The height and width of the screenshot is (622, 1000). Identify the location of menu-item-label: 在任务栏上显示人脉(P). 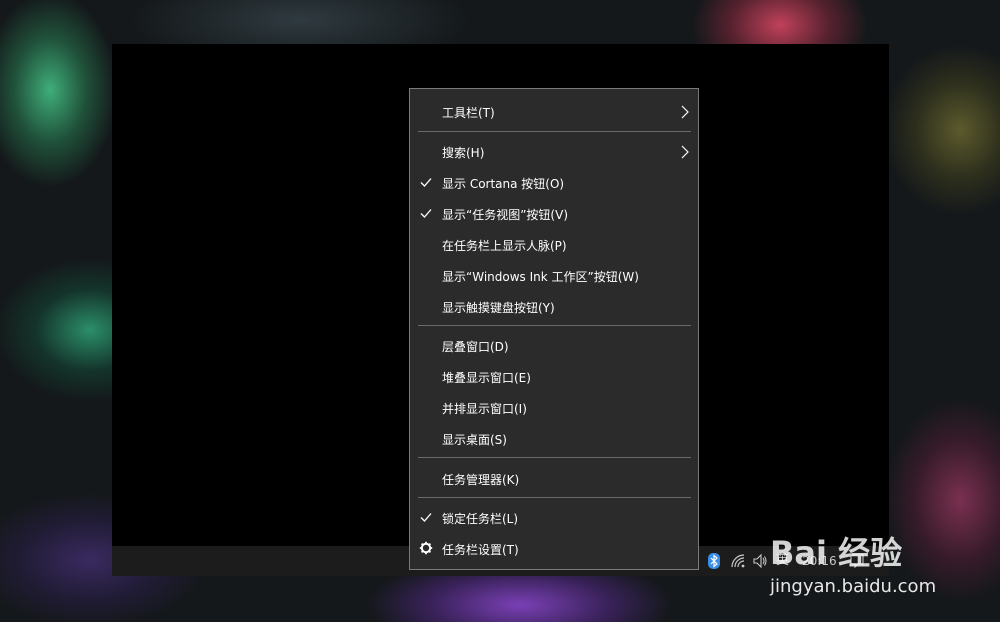
(504, 246).